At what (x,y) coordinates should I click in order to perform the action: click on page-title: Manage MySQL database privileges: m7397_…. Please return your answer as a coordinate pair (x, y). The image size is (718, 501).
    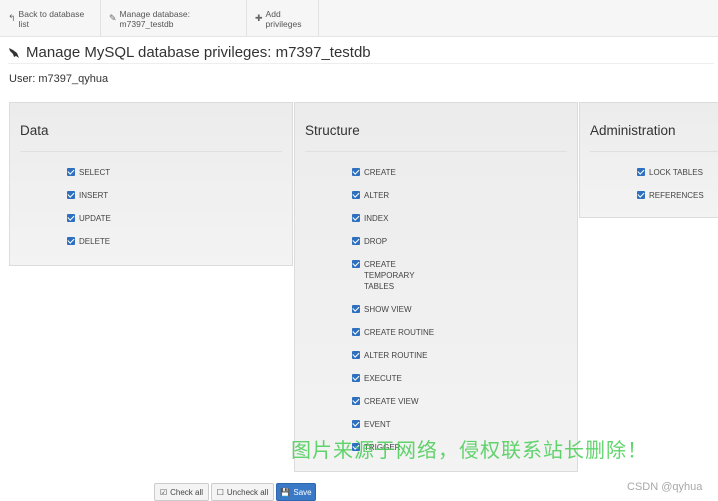
    Looking at the image, I should click on (361, 53).